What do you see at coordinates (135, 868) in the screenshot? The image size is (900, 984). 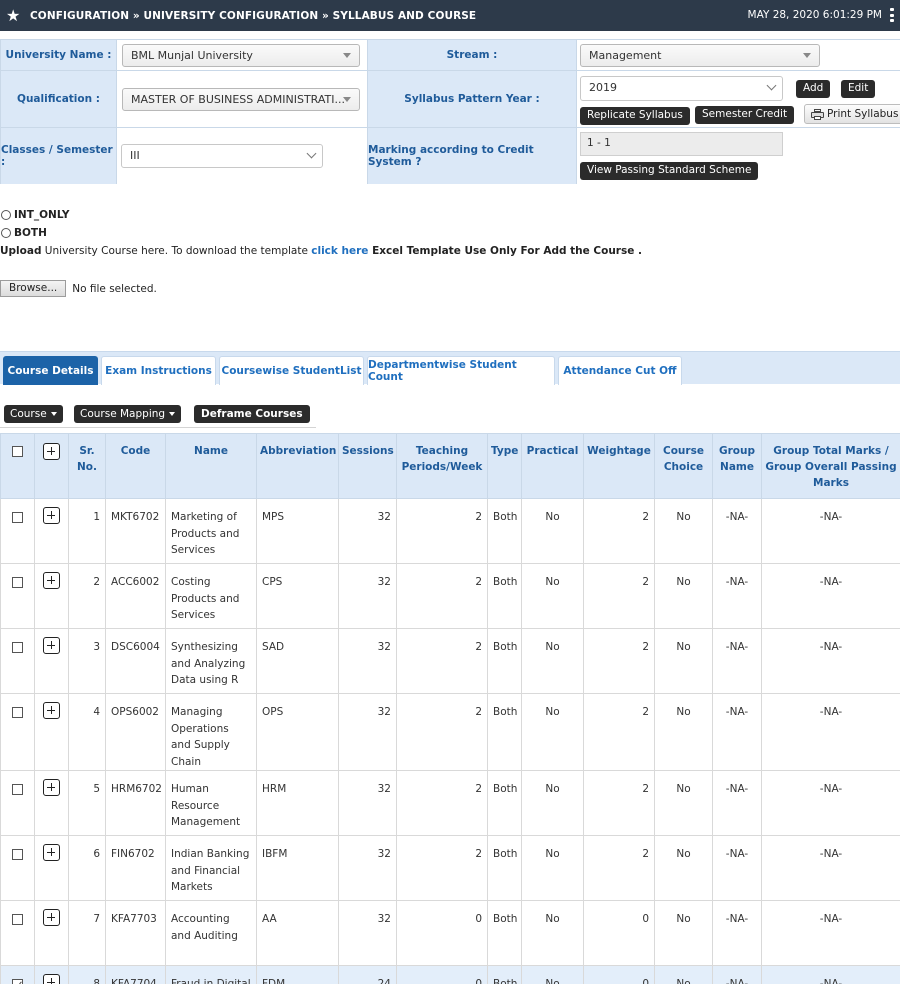 I see `code-cell: FIN6702` at bounding box center [135, 868].